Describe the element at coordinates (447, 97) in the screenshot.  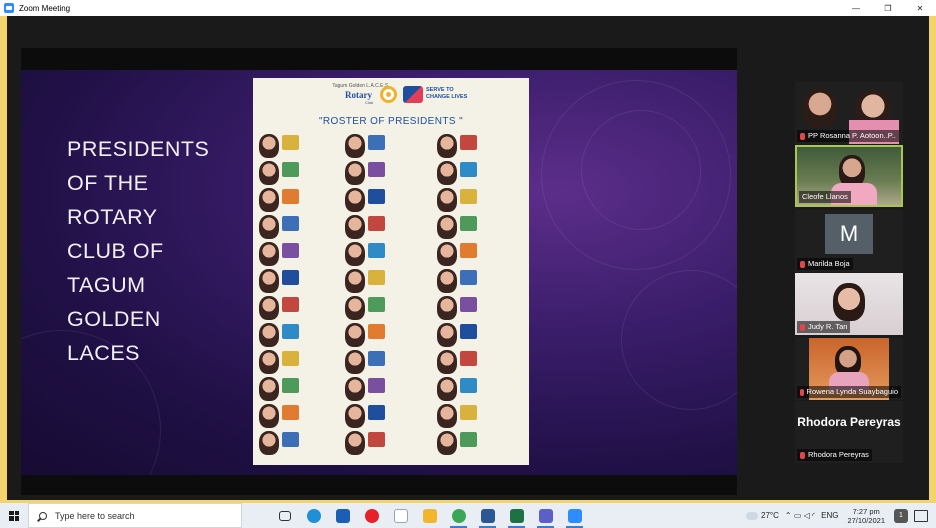
I see `poster-theme-line: CHANGE LIVES` at that location.